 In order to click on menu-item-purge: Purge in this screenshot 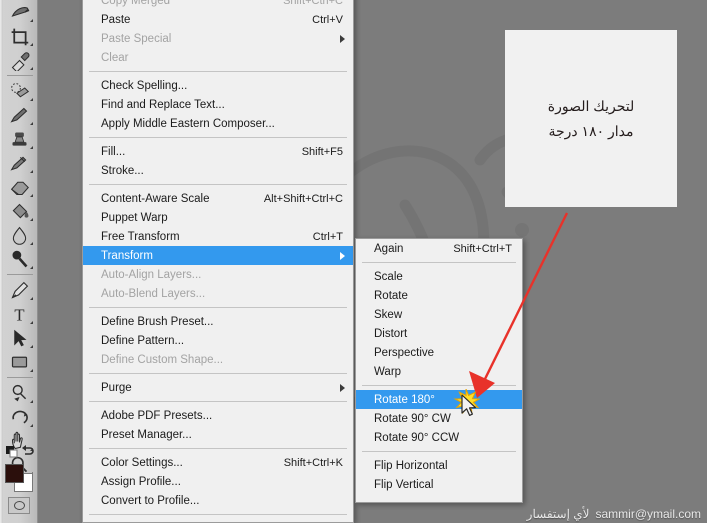, I will do `click(218, 387)`.